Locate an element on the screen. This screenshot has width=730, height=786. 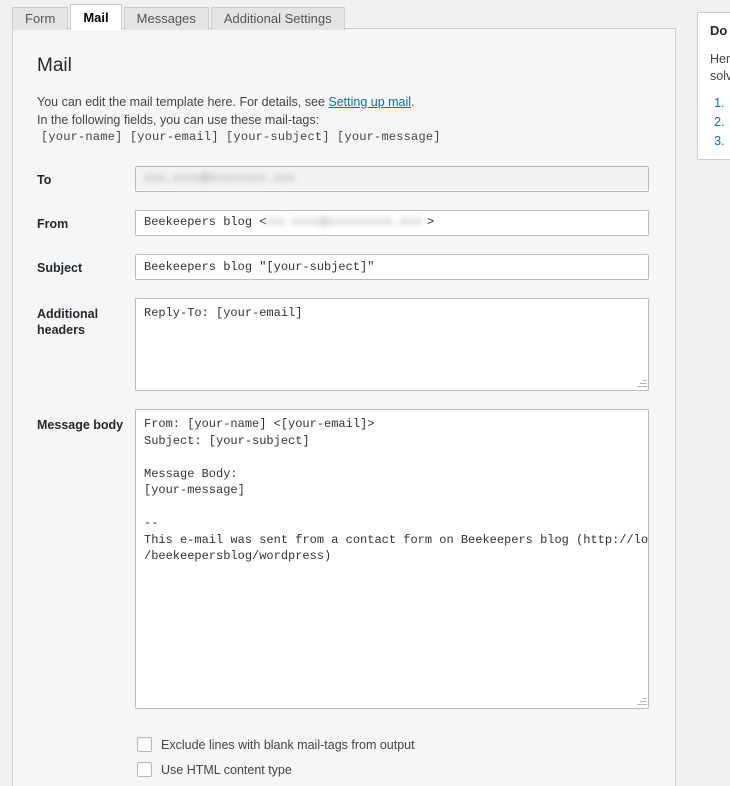
message-body-label: Message body is located at coordinates (80, 425).